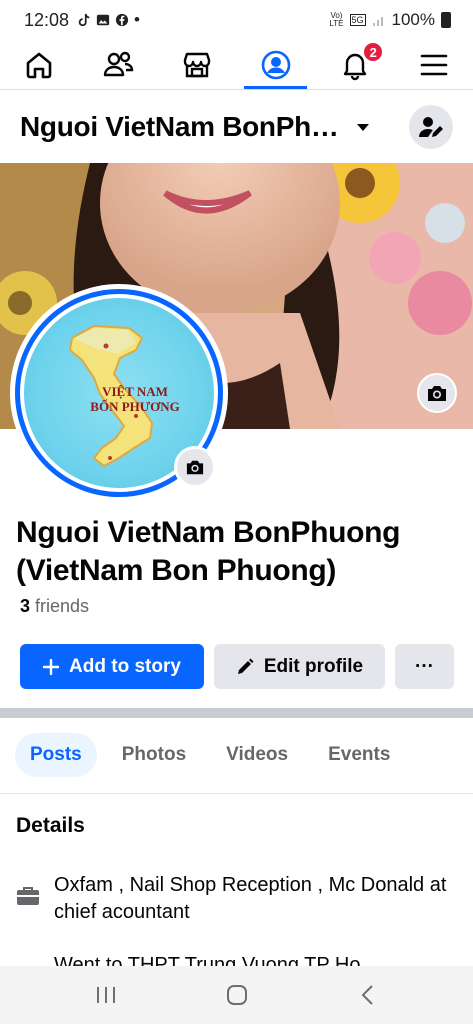 Image resolution: width=473 pixels, height=1024 pixels. I want to click on plus-icon, so click(51, 666).